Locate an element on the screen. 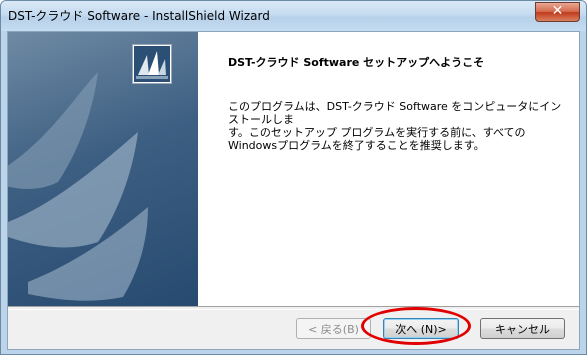  installshield-sail-icon is located at coordinates (152, 64).